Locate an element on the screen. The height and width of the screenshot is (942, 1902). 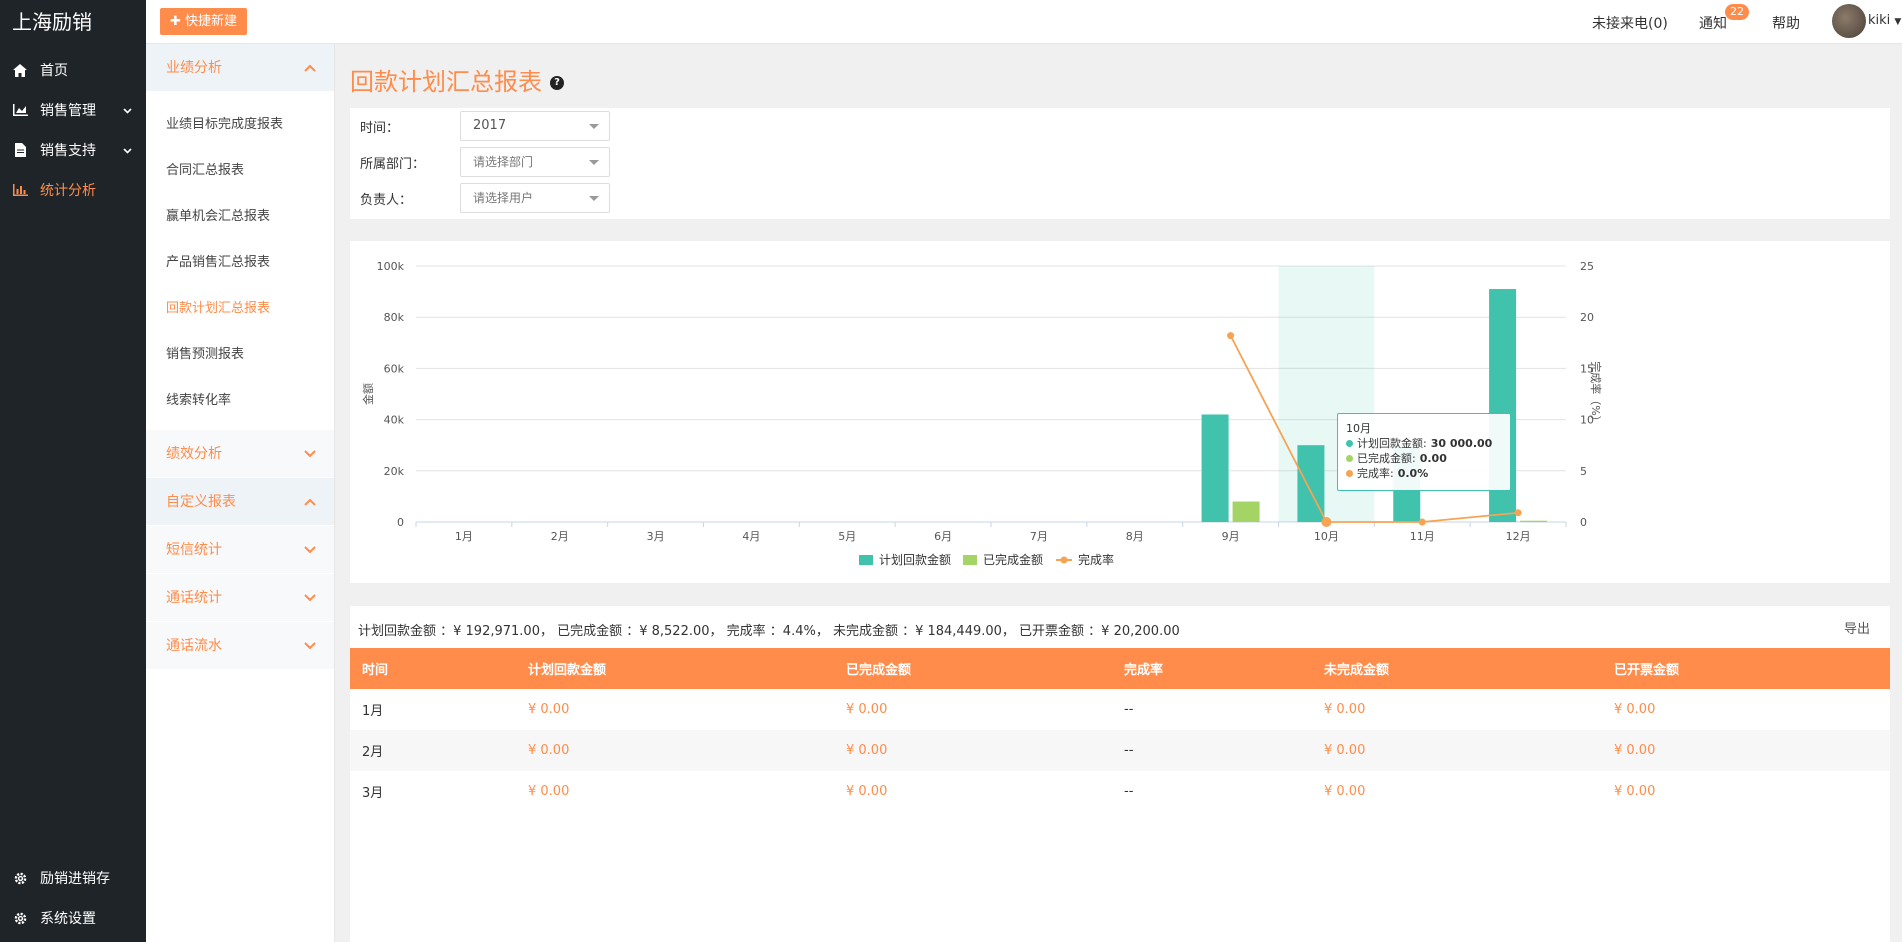
sidebar-item-inventory: 励销进销存 is located at coordinates (73, 878).